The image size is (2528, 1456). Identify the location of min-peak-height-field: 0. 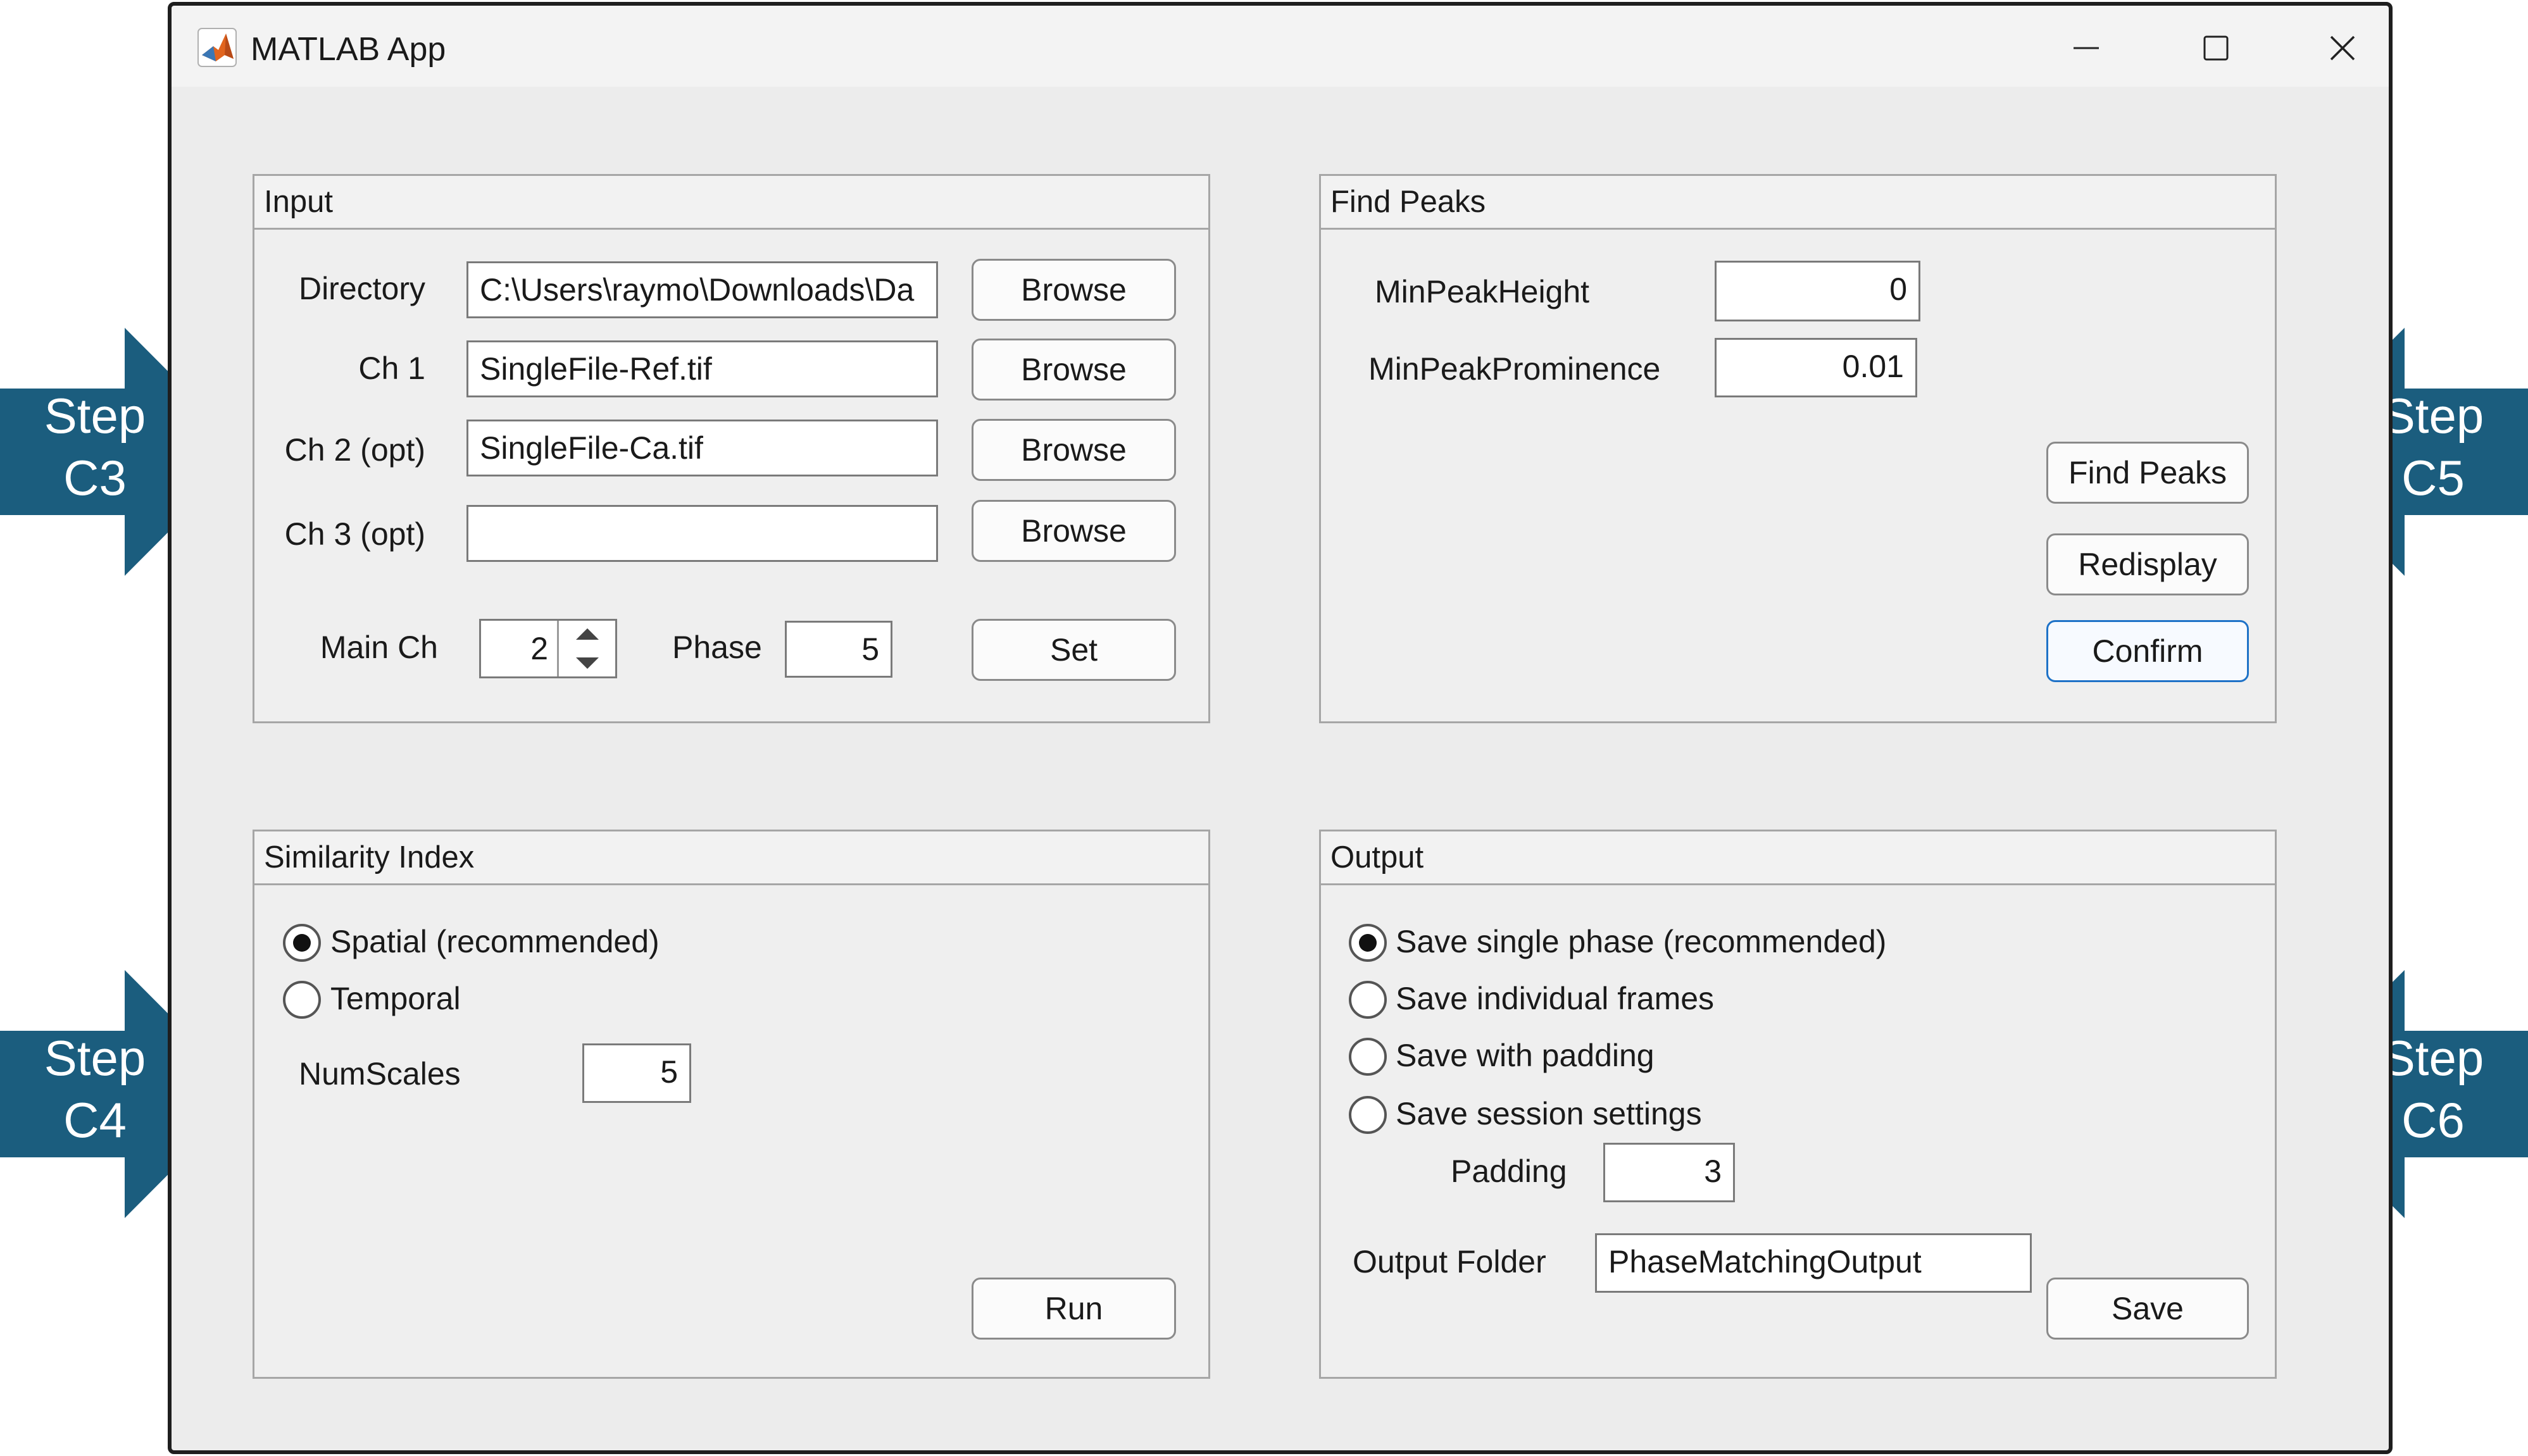
(1817, 291).